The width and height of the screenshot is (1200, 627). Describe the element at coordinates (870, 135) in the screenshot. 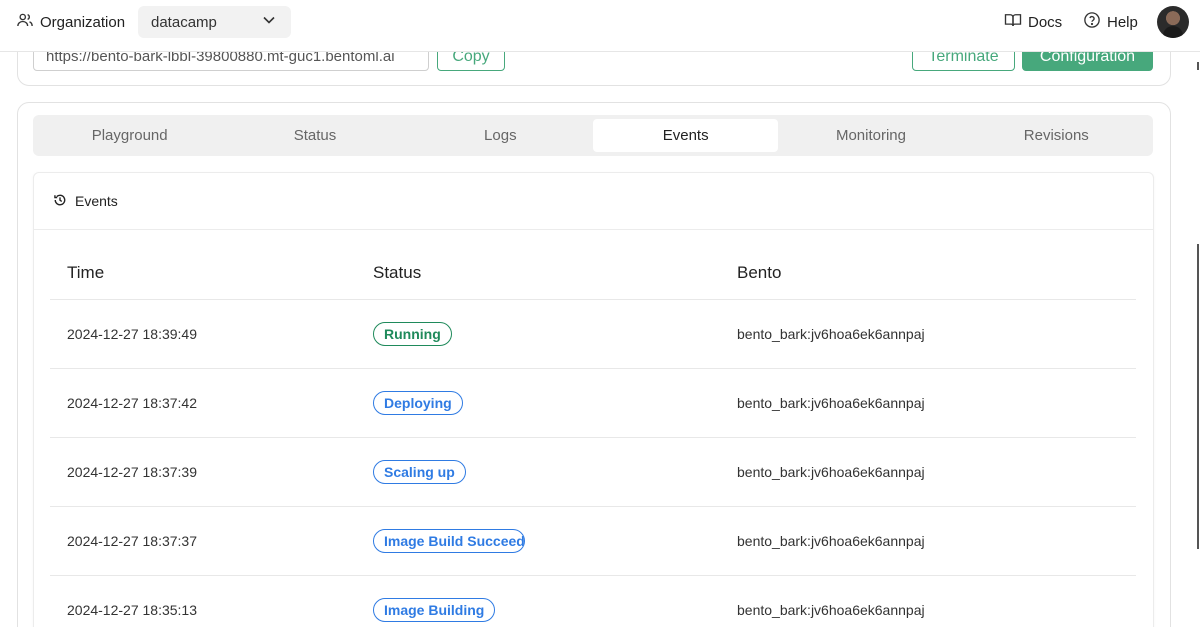

I see `tab-monitoring: Monitoring` at that location.